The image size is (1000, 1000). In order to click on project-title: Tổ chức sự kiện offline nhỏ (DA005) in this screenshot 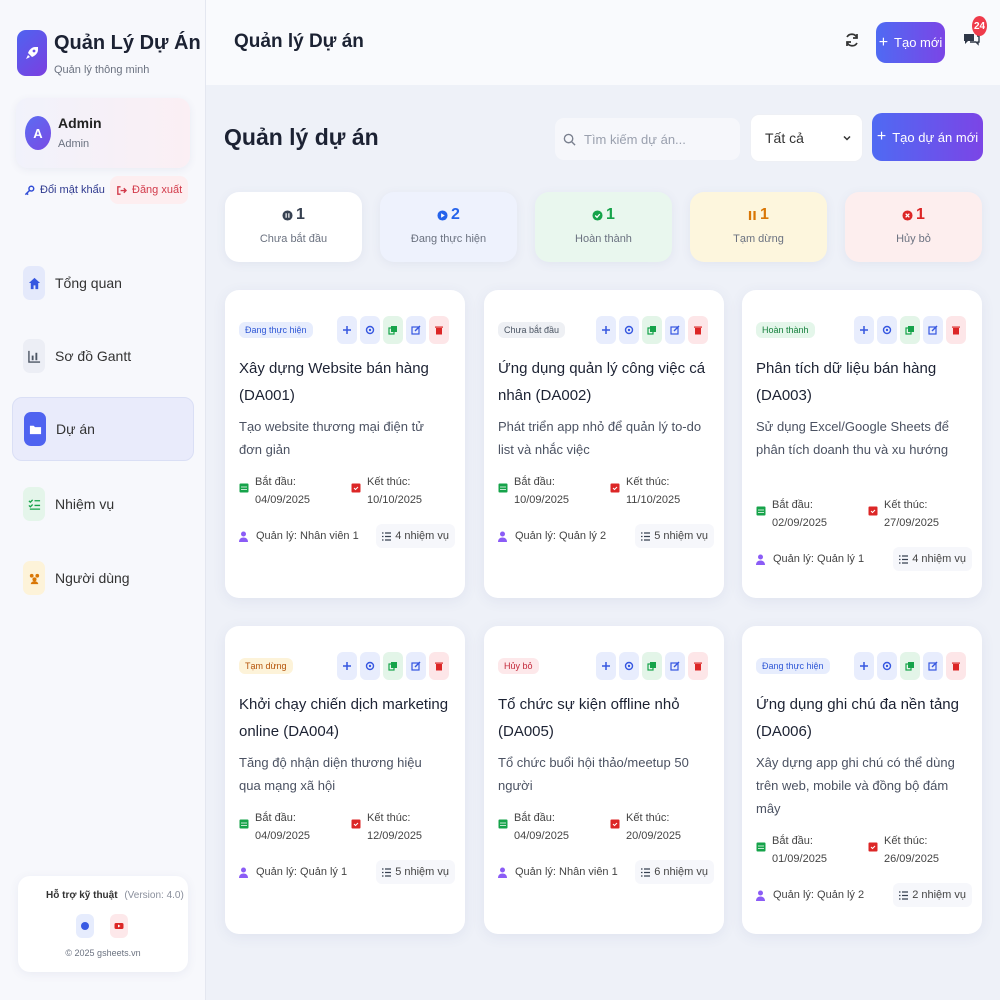, I will do `click(603, 718)`.